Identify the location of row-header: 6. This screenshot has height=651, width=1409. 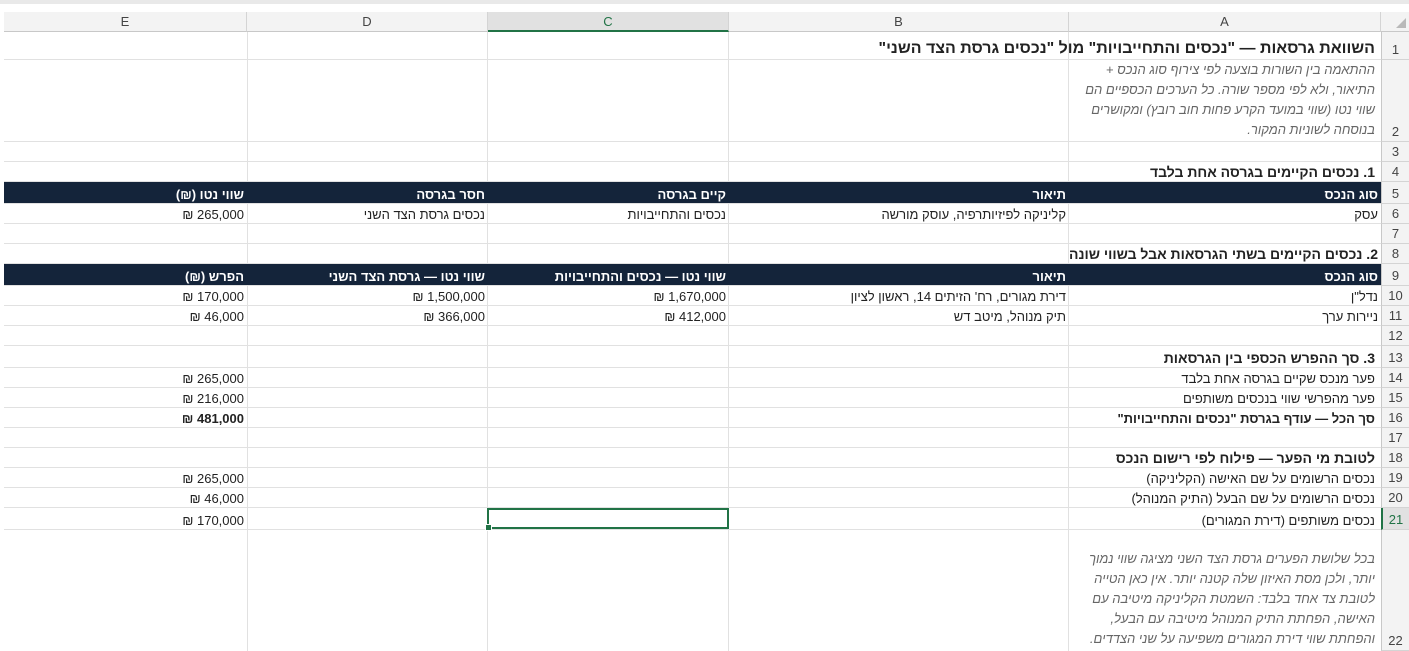
(1395, 214).